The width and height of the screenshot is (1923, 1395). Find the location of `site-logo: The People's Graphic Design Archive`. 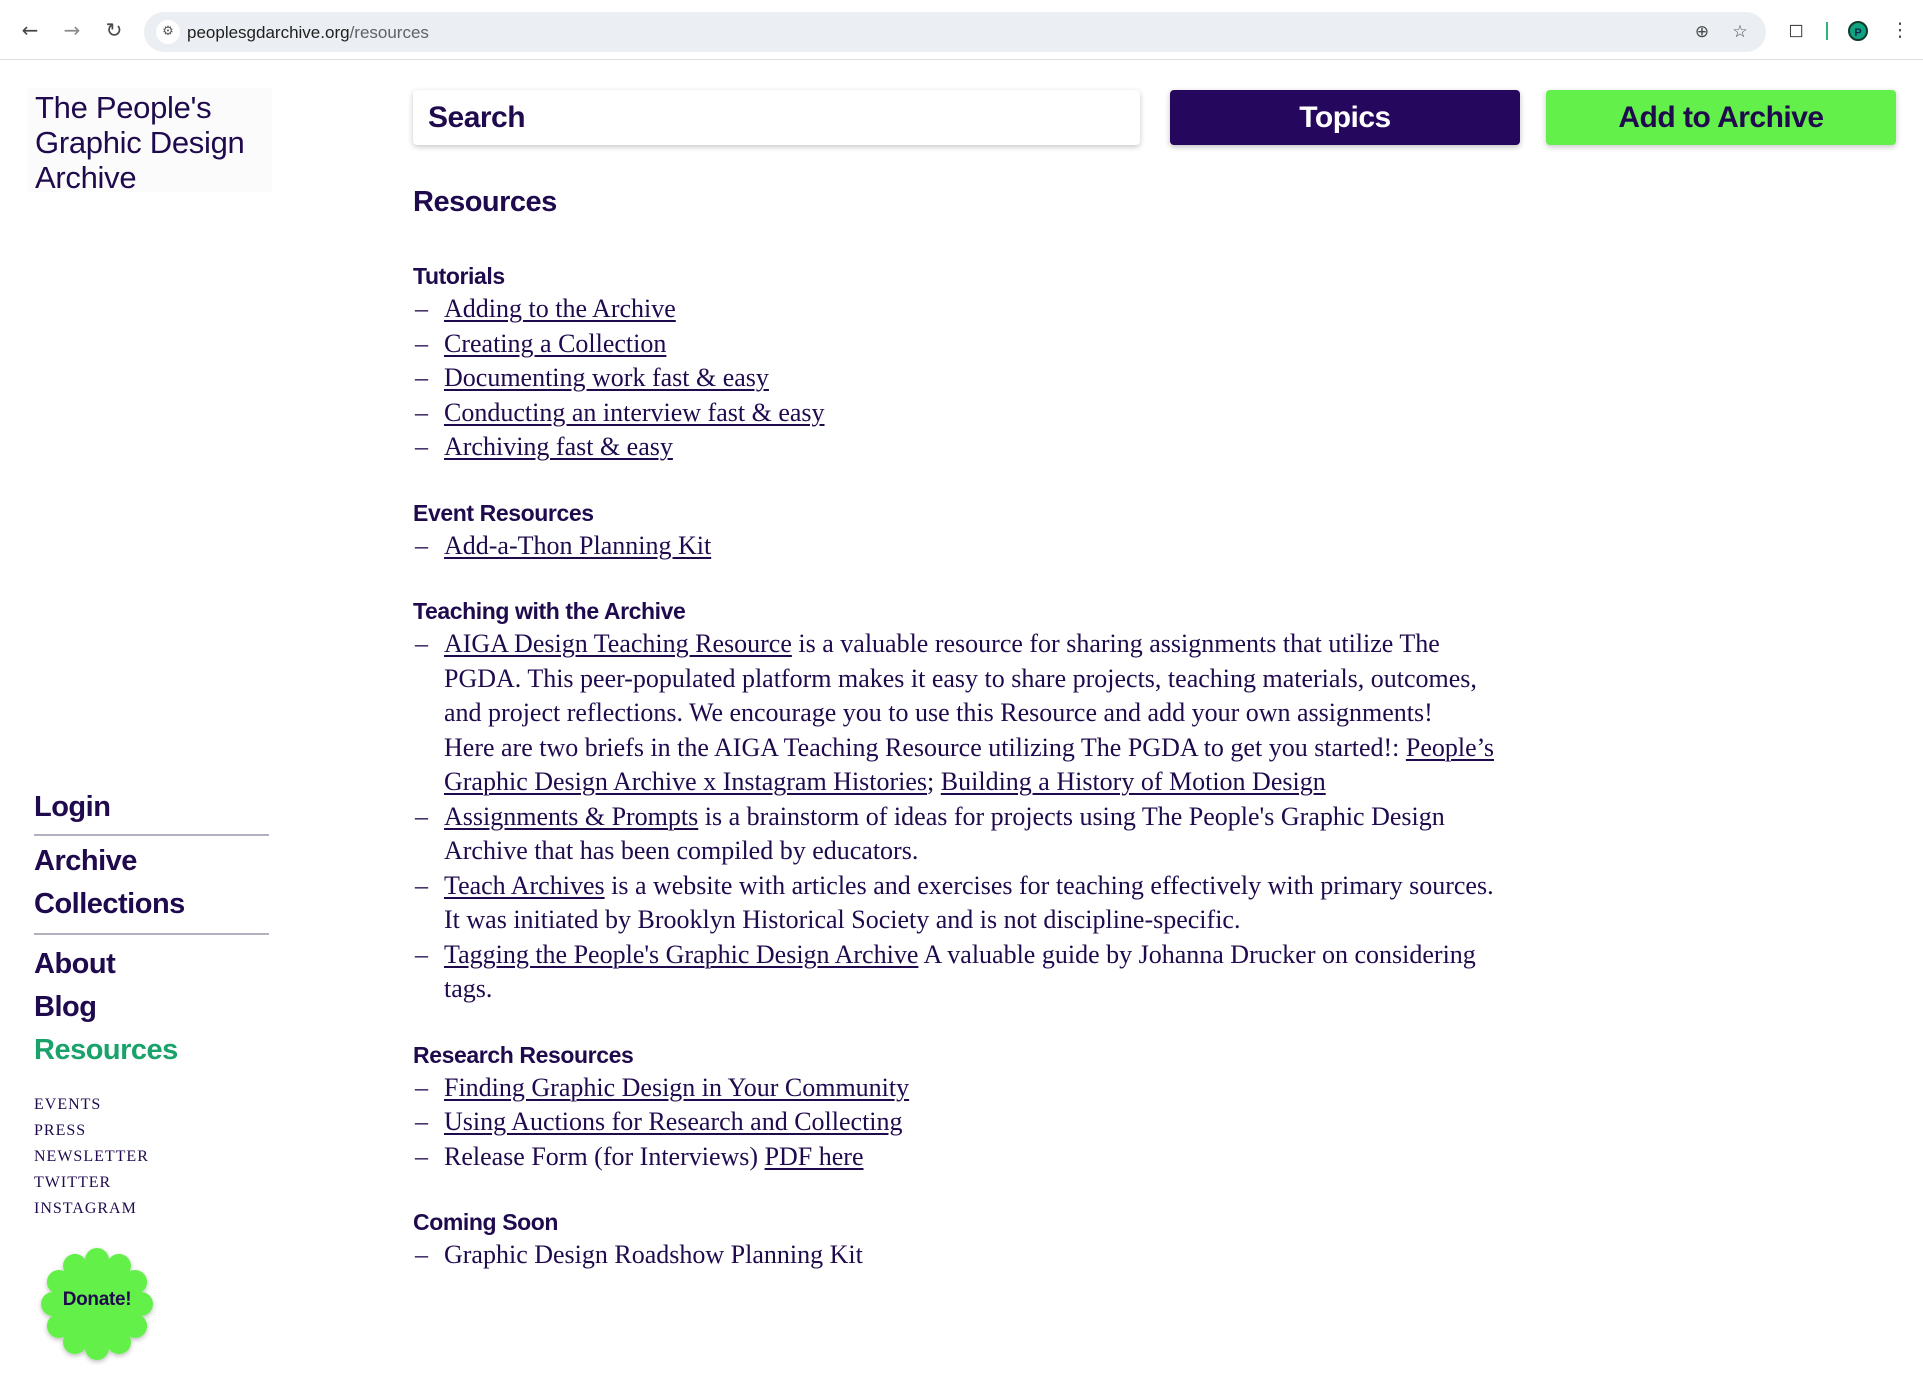

site-logo: The People's Graphic Design Archive is located at coordinates (149, 141).